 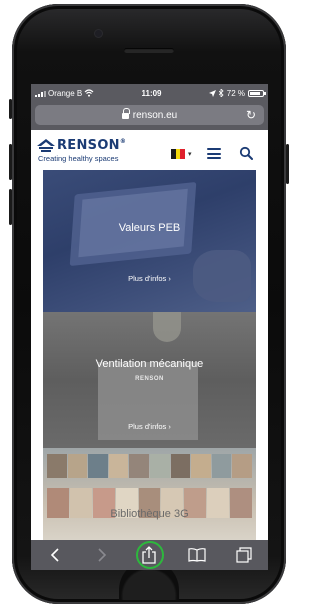 I want to click on front-camera, so click(x=98, y=33).